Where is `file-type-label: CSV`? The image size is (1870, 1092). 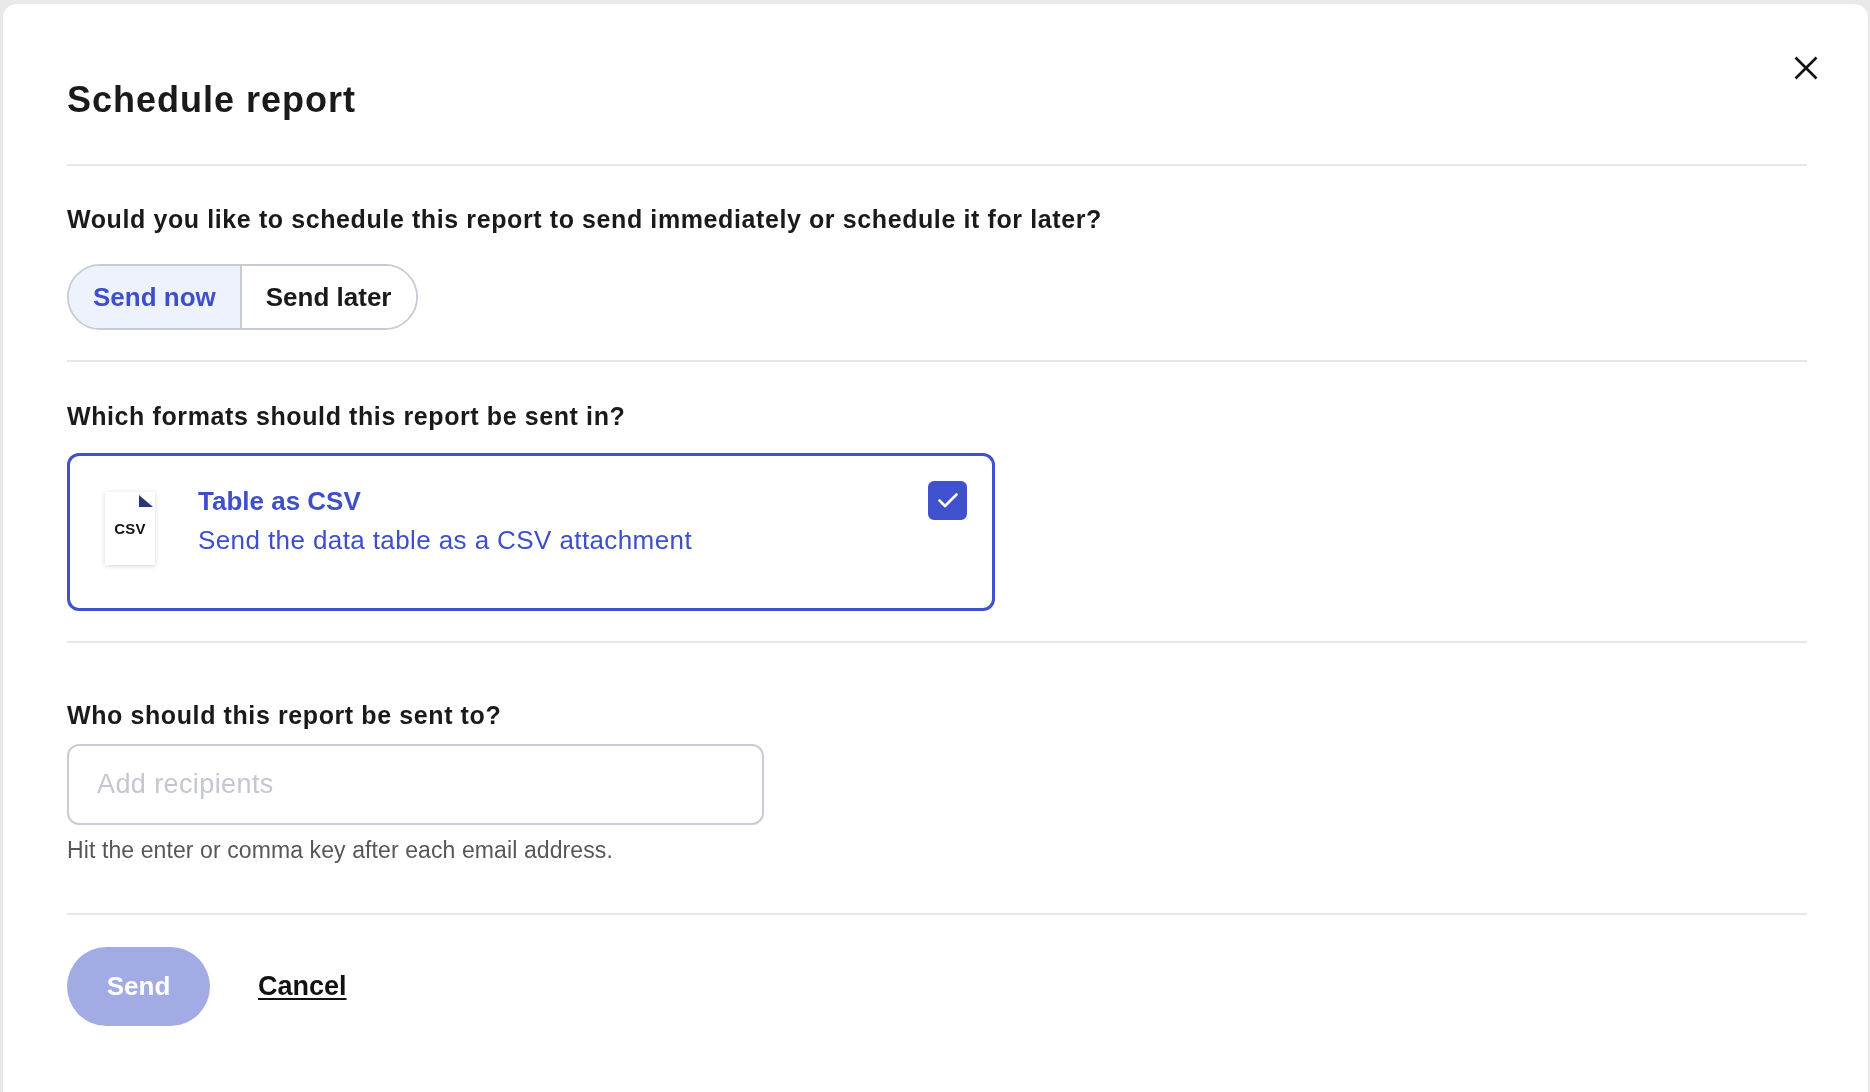 file-type-label: CSV is located at coordinates (130, 528).